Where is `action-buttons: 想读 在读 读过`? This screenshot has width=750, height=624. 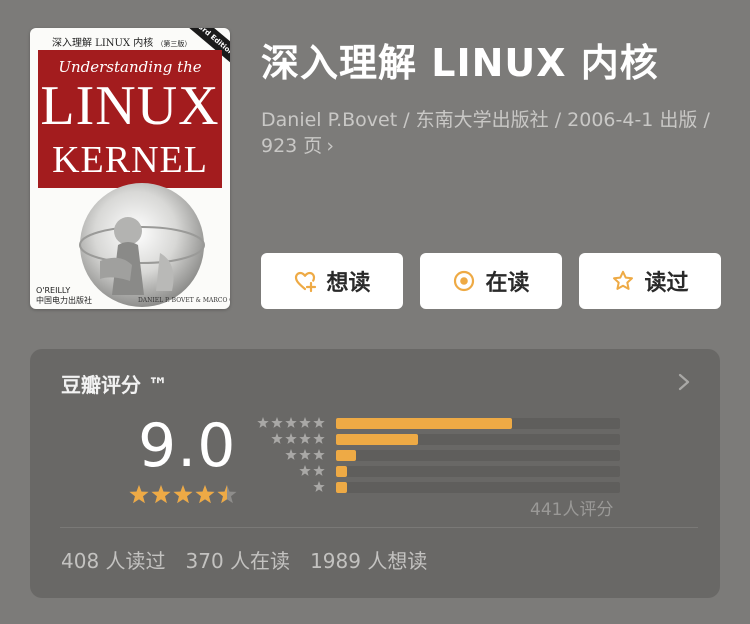
action-buttons: 想读 在读 读过 is located at coordinates (491, 281).